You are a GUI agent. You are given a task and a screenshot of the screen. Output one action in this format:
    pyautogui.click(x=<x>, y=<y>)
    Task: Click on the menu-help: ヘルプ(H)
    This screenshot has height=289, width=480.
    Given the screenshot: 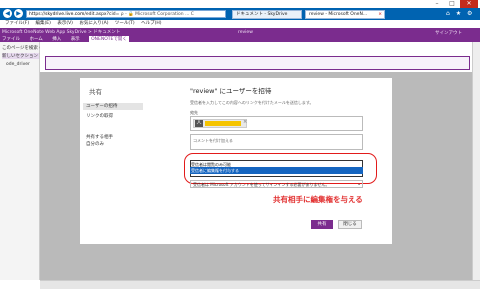 What is the action you would take?
    pyautogui.click(x=151, y=23)
    